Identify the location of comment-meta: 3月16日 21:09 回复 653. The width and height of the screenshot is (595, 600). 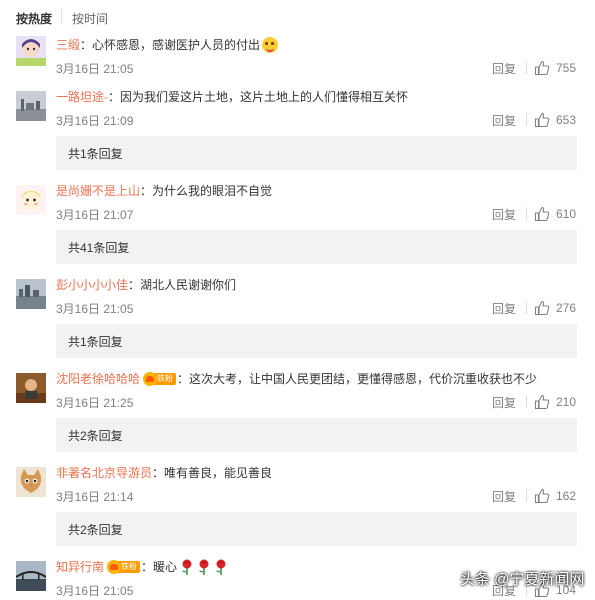
(318, 120).